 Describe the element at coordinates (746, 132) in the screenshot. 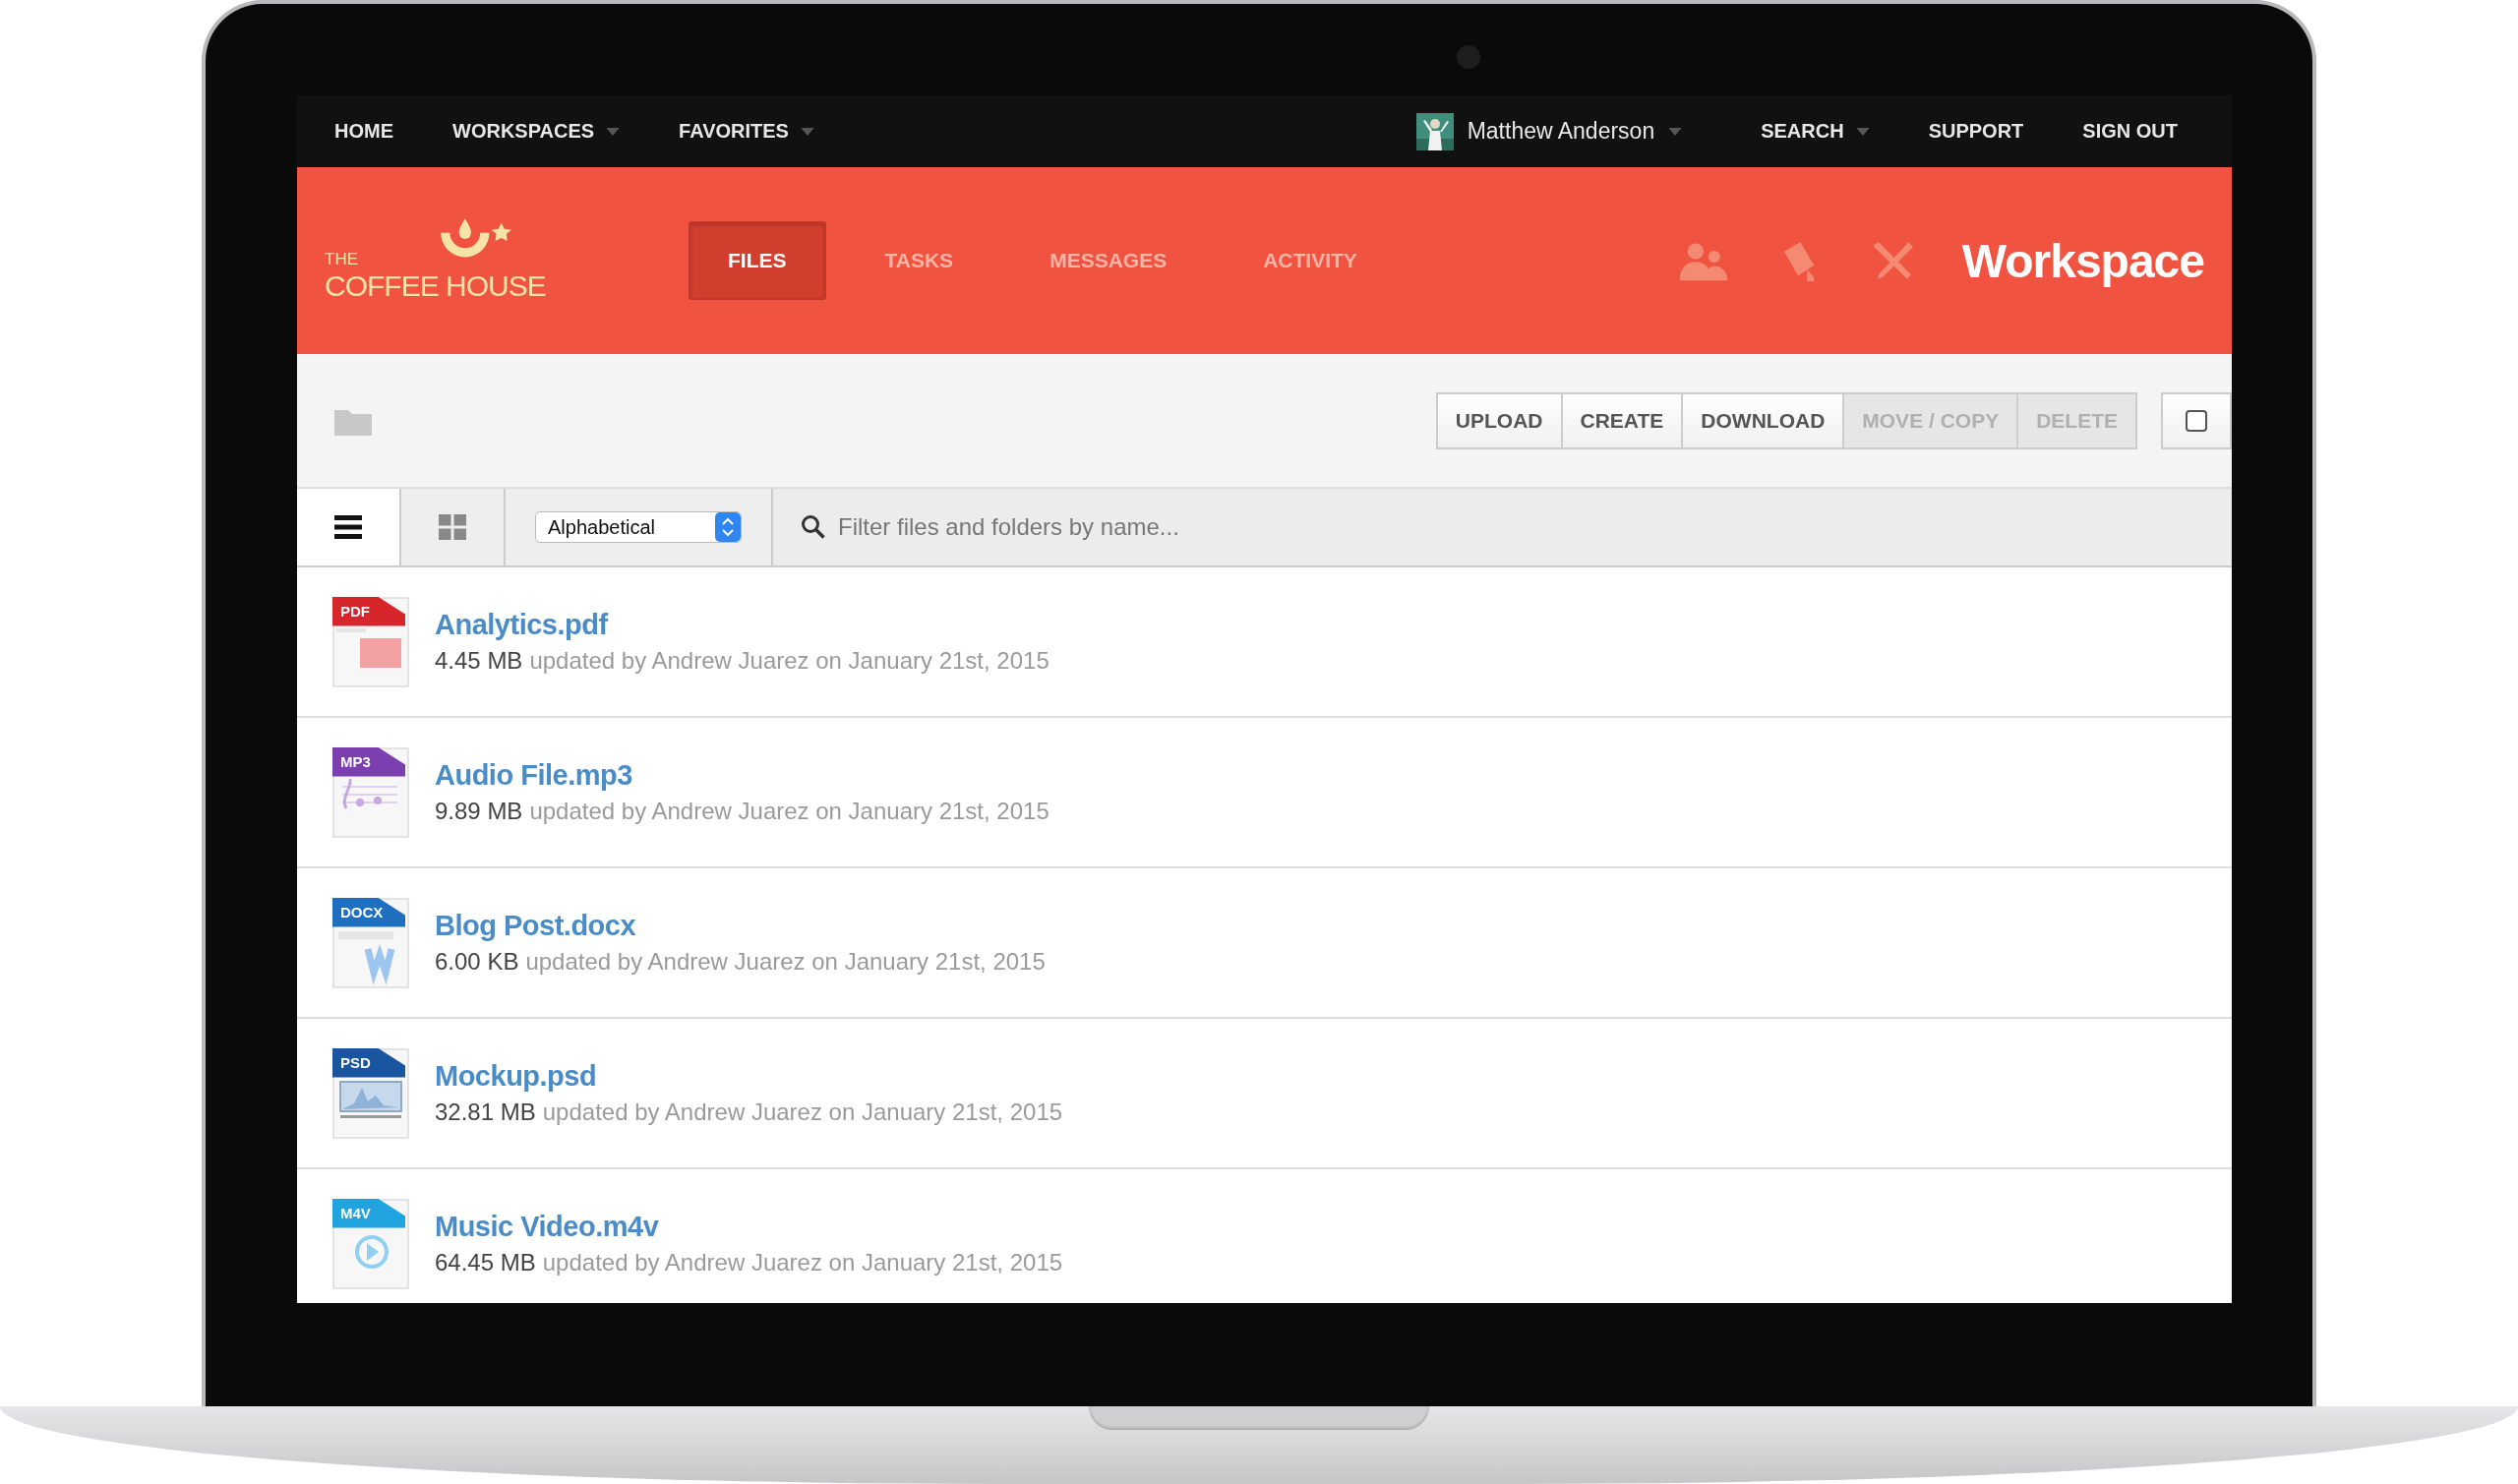

I see `nav-link: FAVORITES` at that location.